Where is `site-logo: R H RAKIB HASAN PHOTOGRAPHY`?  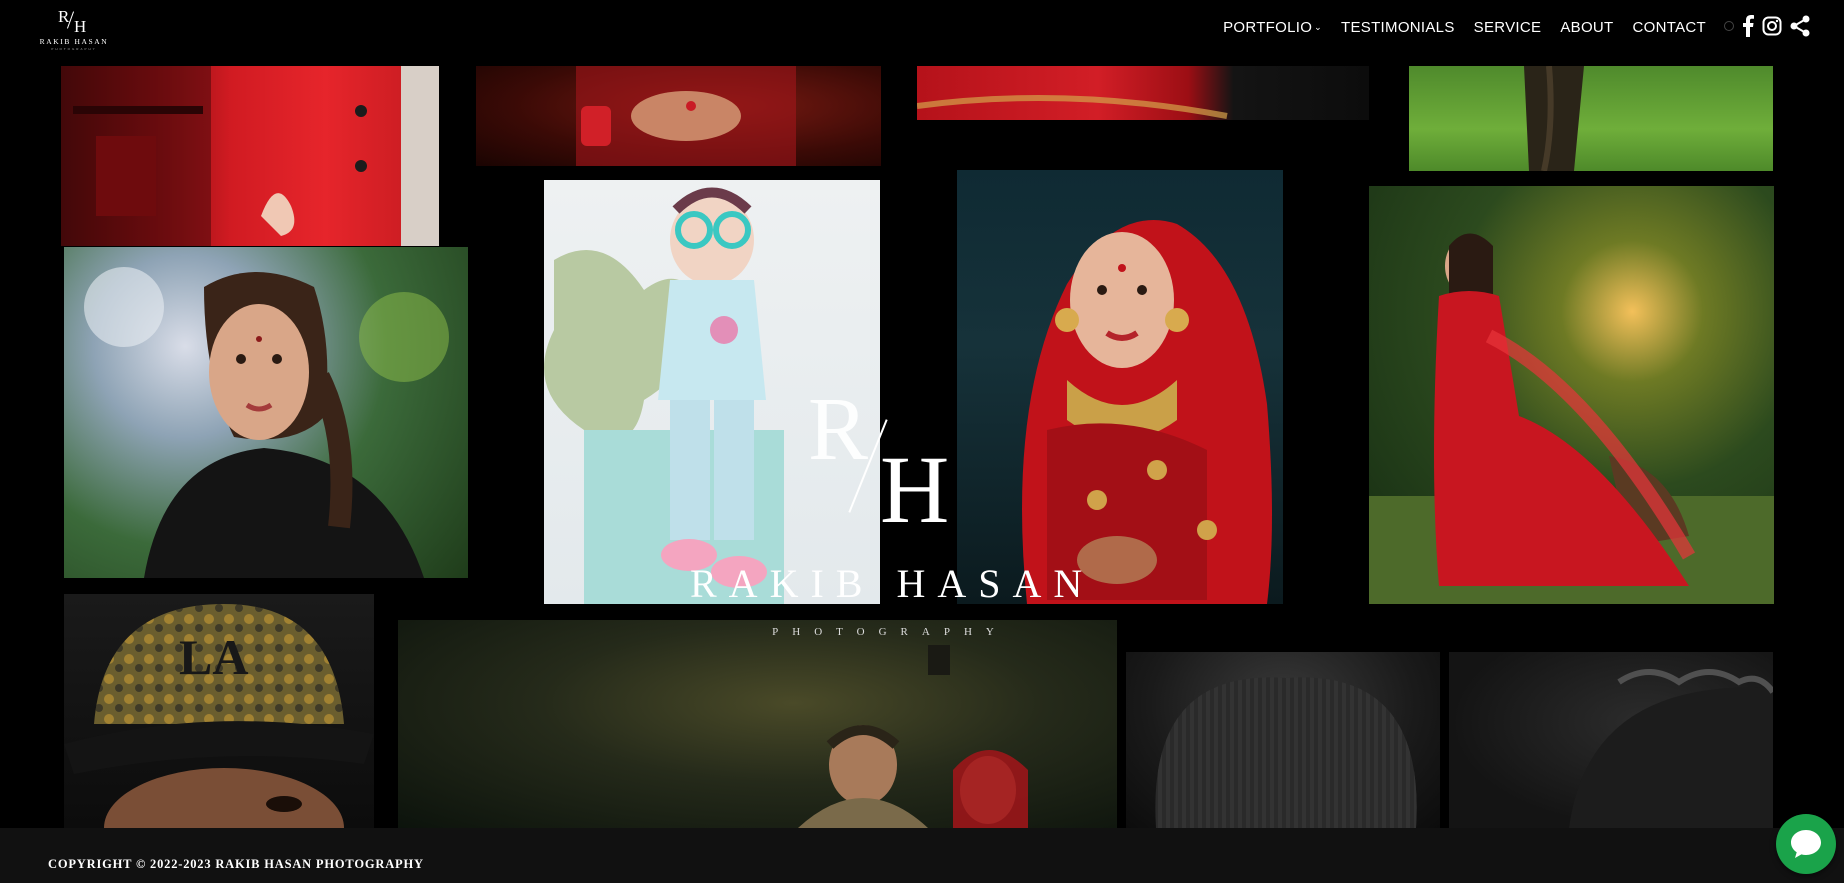 site-logo: R H RAKIB HASAN PHOTOGRAPHY is located at coordinates (74, 28).